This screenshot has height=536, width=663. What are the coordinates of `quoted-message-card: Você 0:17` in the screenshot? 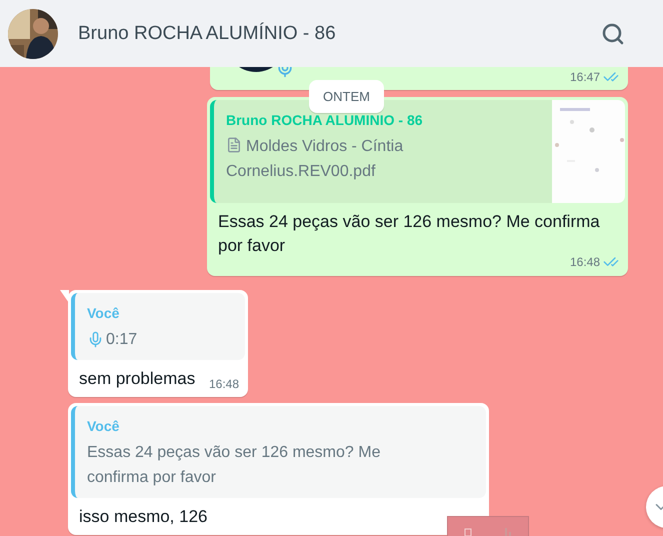 It's located at (158, 326).